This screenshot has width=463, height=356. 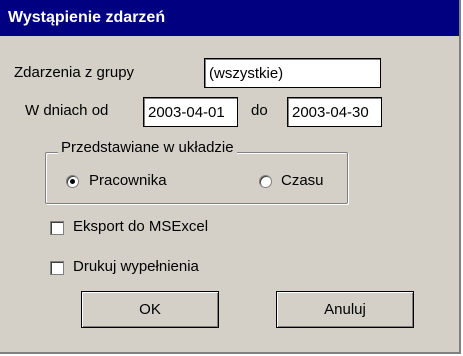 What do you see at coordinates (259, 110) in the screenshot?
I see `date-to-label: do` at bounding box center [259, 110].